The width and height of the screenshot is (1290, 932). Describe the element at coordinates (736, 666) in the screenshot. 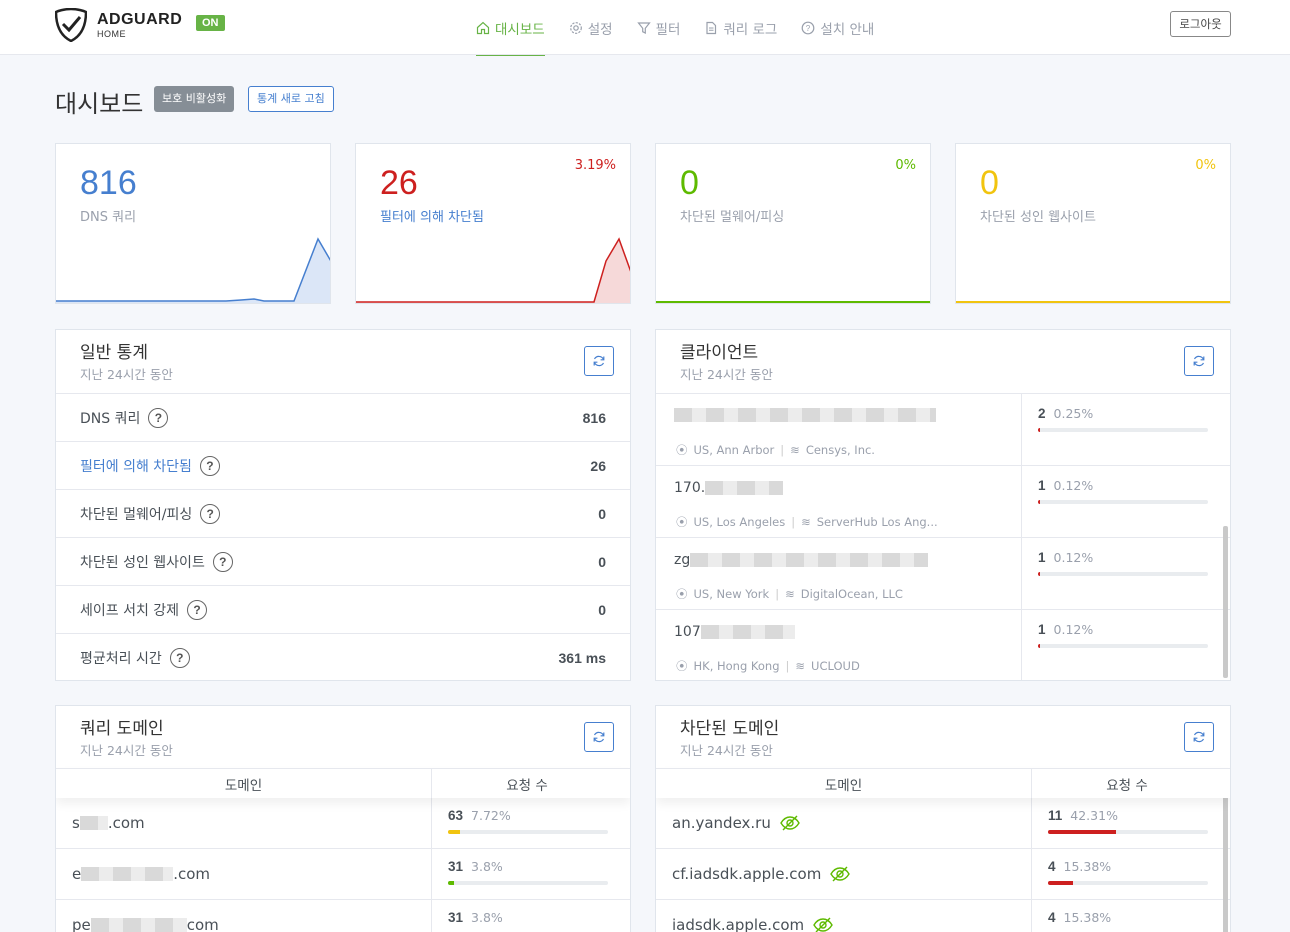

I see `client-location: HK, Hong Kong` at that location.